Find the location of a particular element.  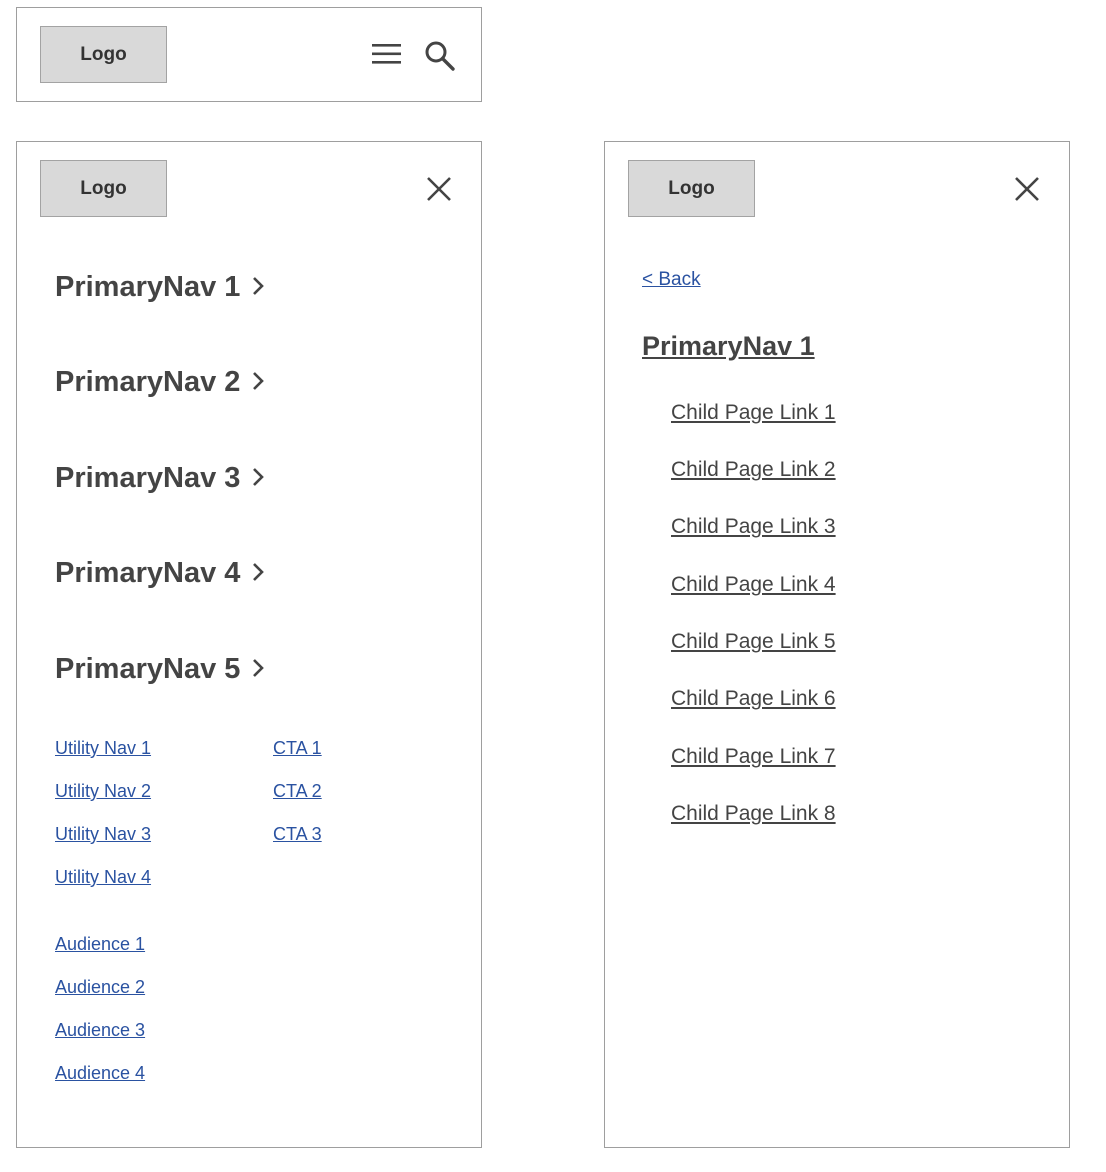

audience-link: Audience 4 is located at coordinates (100, 1073).